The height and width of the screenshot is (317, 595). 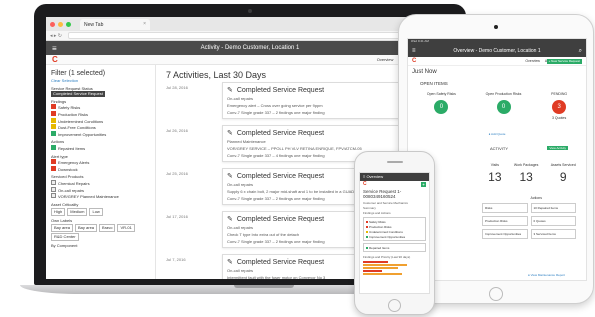 What do you see at coordinates (424, 72) in the screenshot?
I see `last-updated-label: Just Now` at bounding box center [424, 72].